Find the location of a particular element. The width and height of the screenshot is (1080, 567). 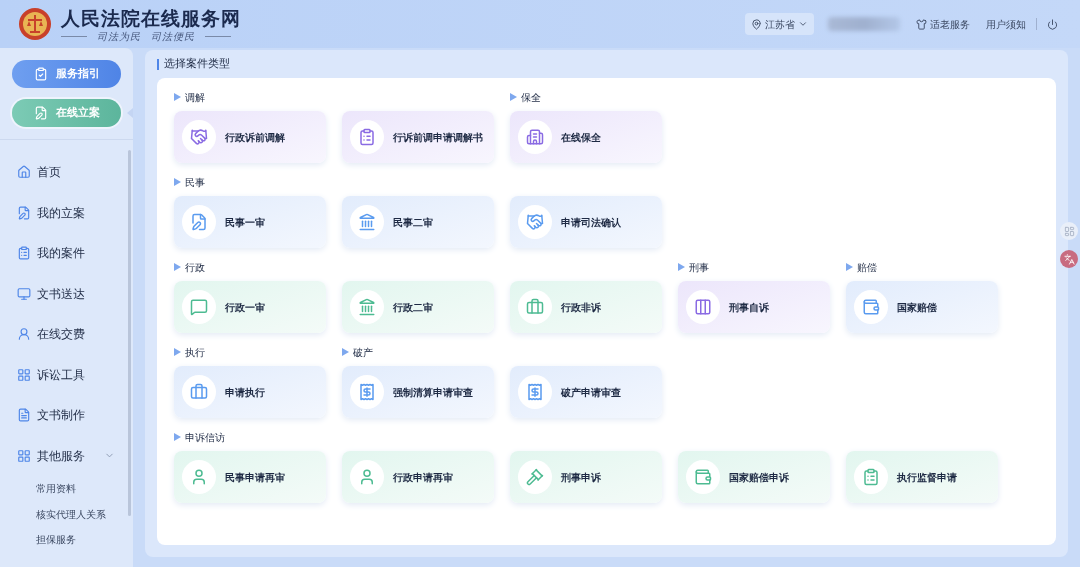

case-type-button: 民事二审 is located at coordinates (418, 222).